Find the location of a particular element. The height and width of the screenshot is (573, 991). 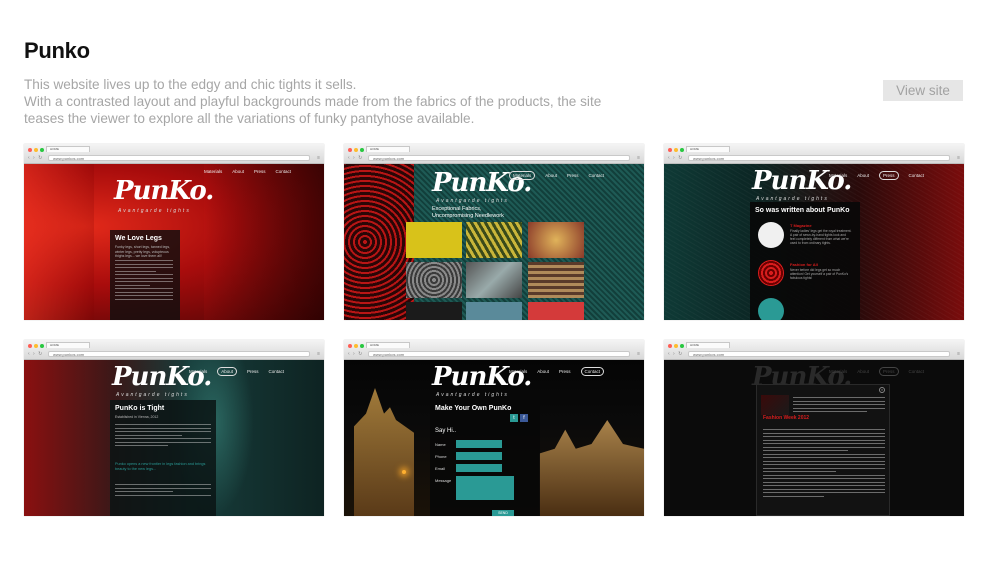

panel-heading: We Love Legs is located at coordinates (138, 238).